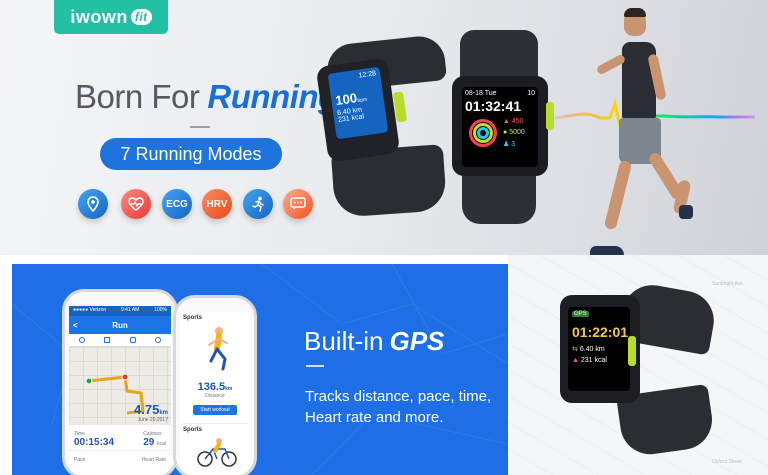 Image resolution: width=768 pixels, height=475 pixels. Describe the element at coordinates (130, 310) in the screenshot. I see `status-time: 9:41 AM` at that location.